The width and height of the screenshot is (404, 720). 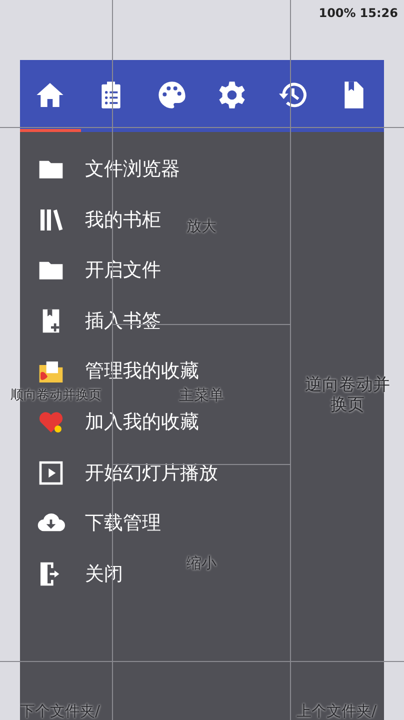 What do you see at coordinates (201, 563) in the screenshot?
I see `zone-label: 缩小` at bounding box center [201, 563].